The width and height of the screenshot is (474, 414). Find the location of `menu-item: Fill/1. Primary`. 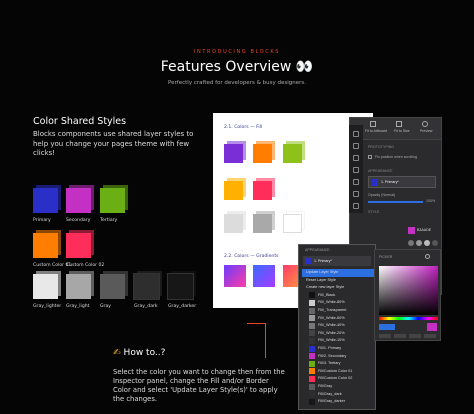

menu-item: Fill/1. Primary is located at coordinates (338, 349).